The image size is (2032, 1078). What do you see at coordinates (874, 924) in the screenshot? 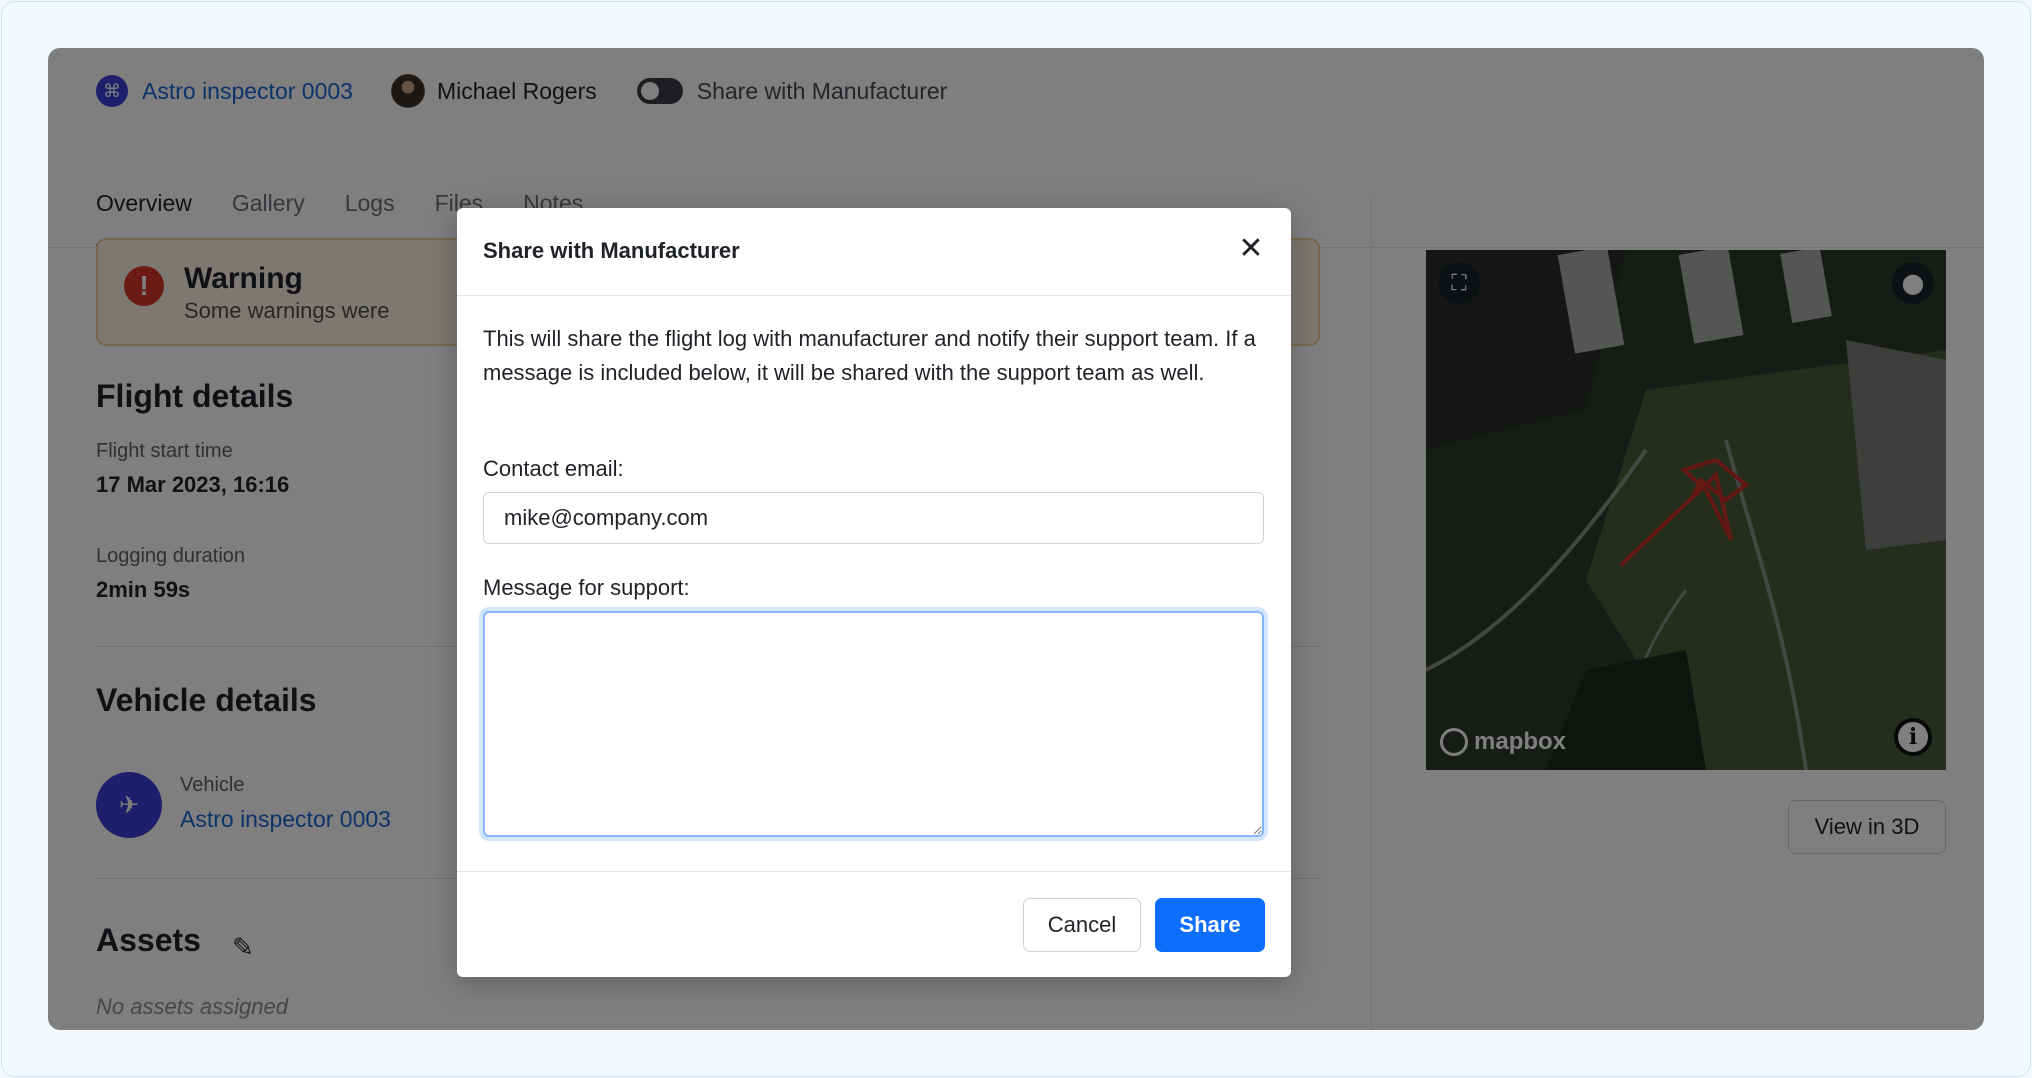
I see `modal-footer: Cancel Share` at bounding box center [874, 924].